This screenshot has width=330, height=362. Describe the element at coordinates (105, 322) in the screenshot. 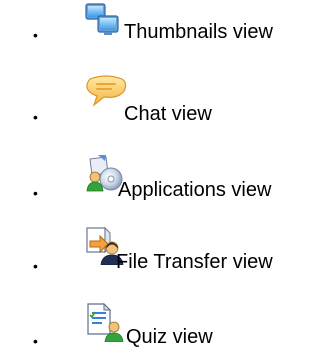

I see `quiz-icon` at that location.